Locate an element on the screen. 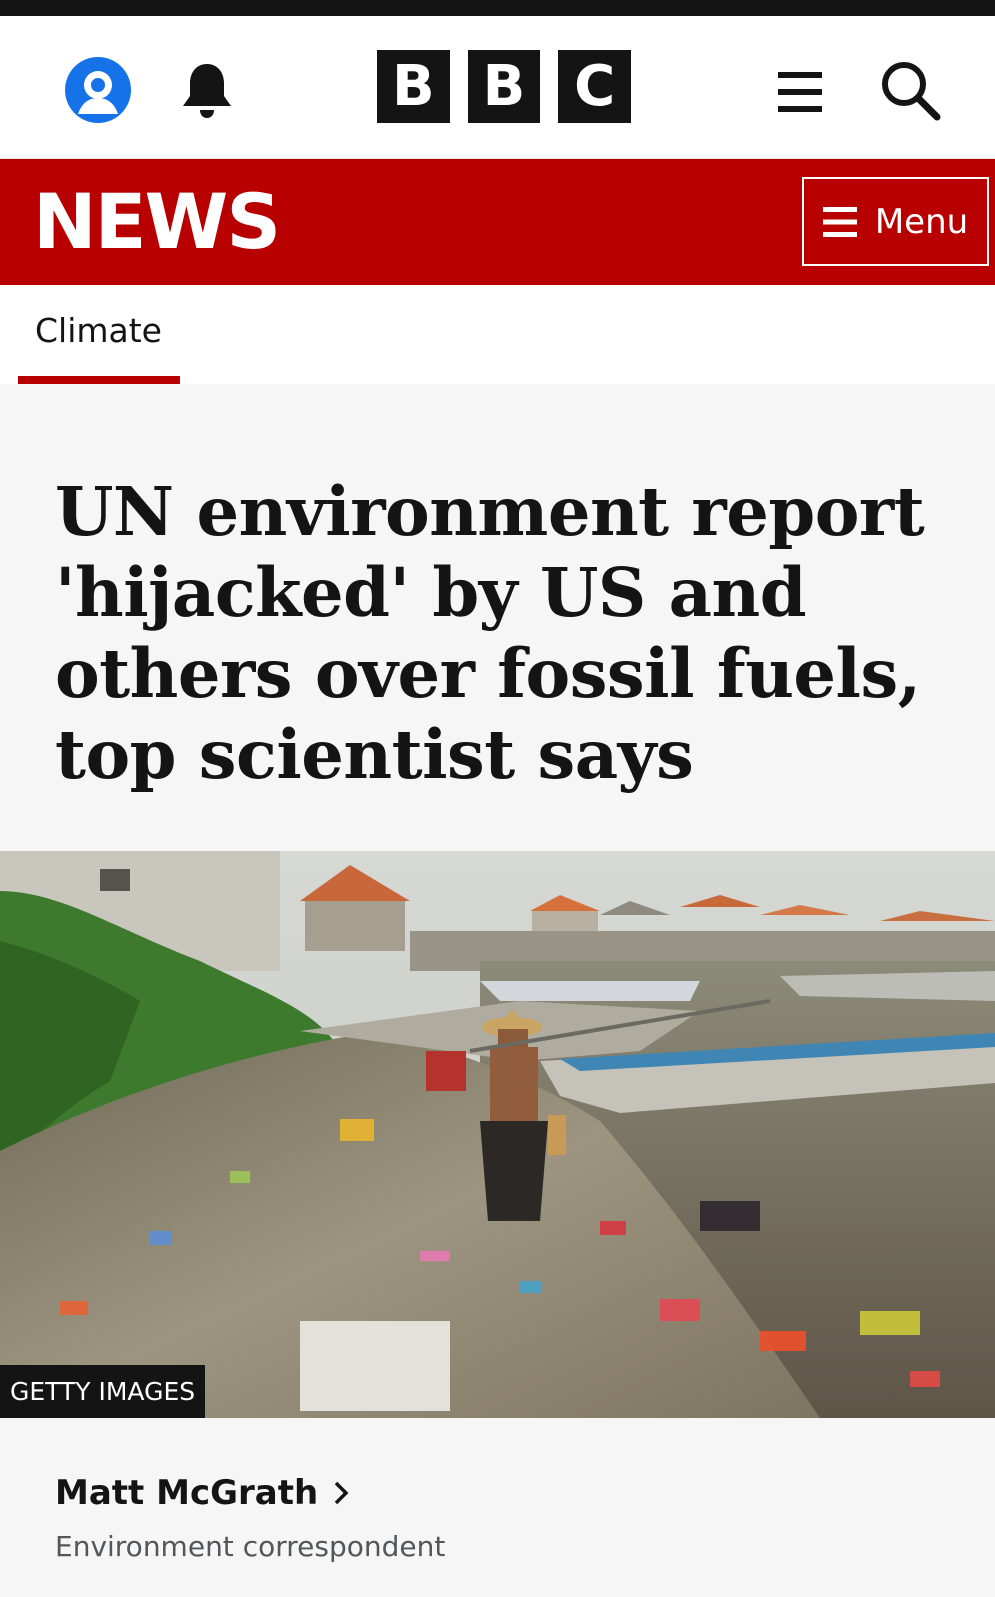 The width and height of the screenshot is (995, 1597). bbc-logo: B B C is located at coordinates (504, 87).